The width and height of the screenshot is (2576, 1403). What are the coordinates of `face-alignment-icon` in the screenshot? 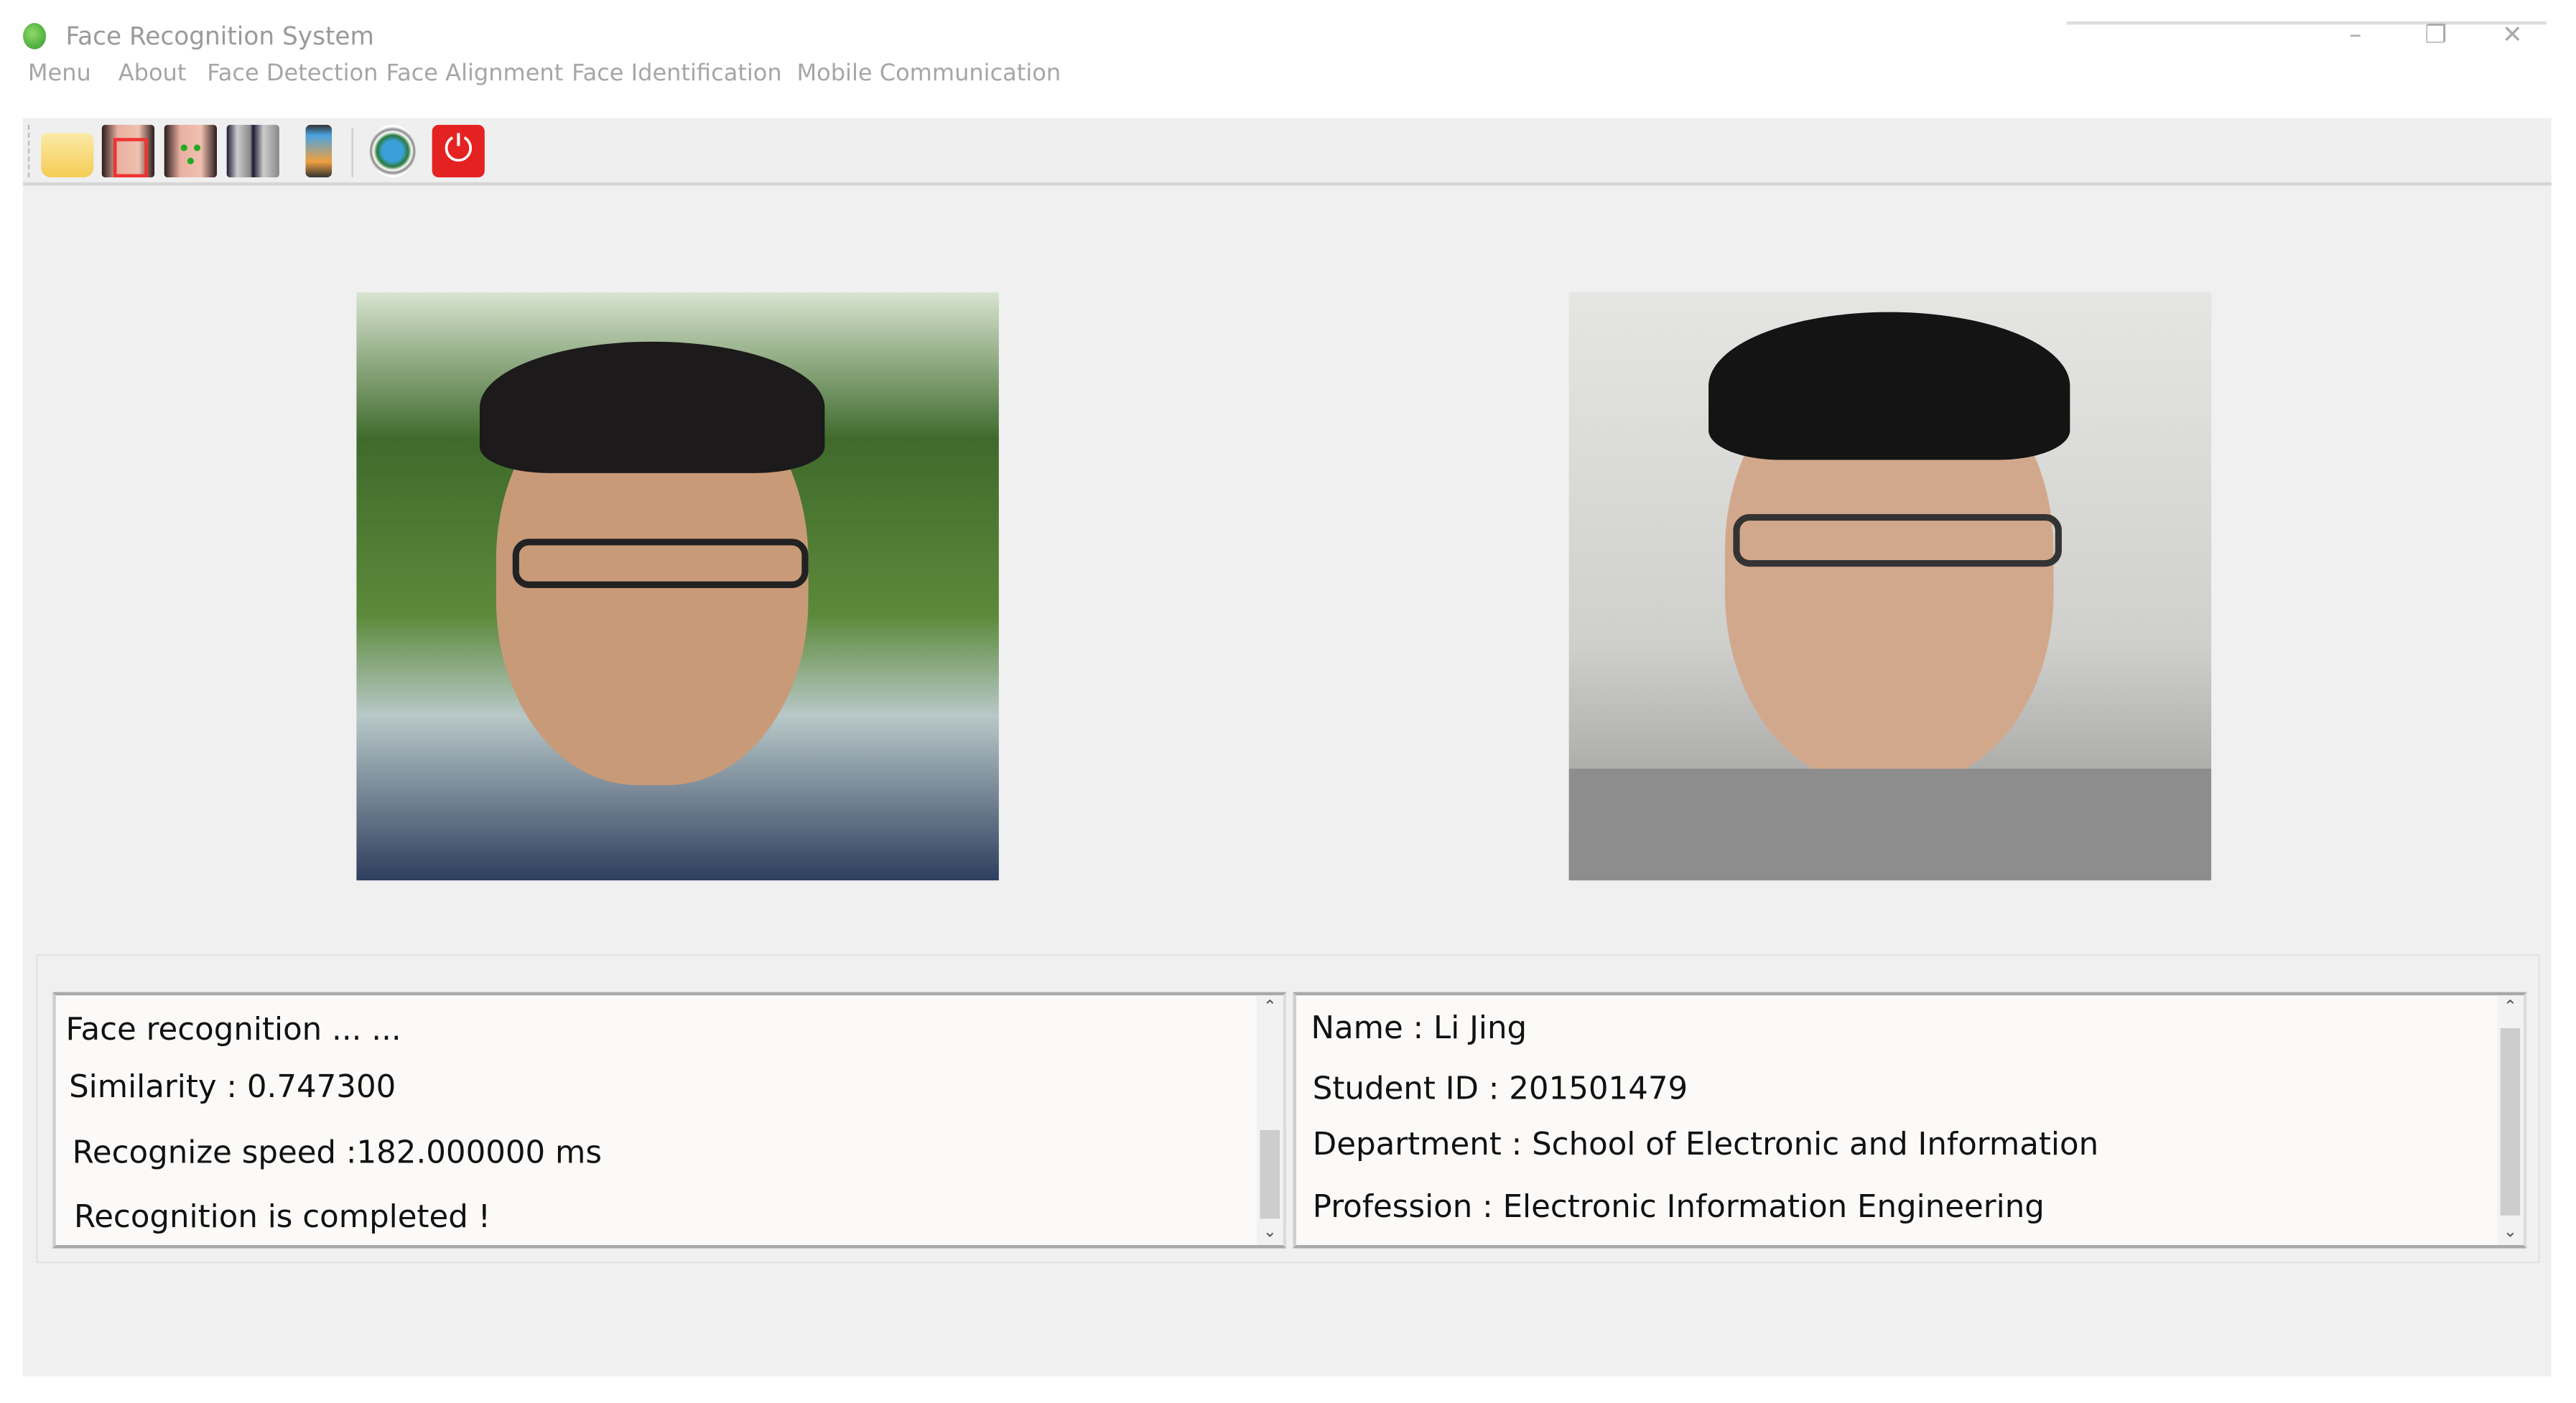 It's located at (191, 151).